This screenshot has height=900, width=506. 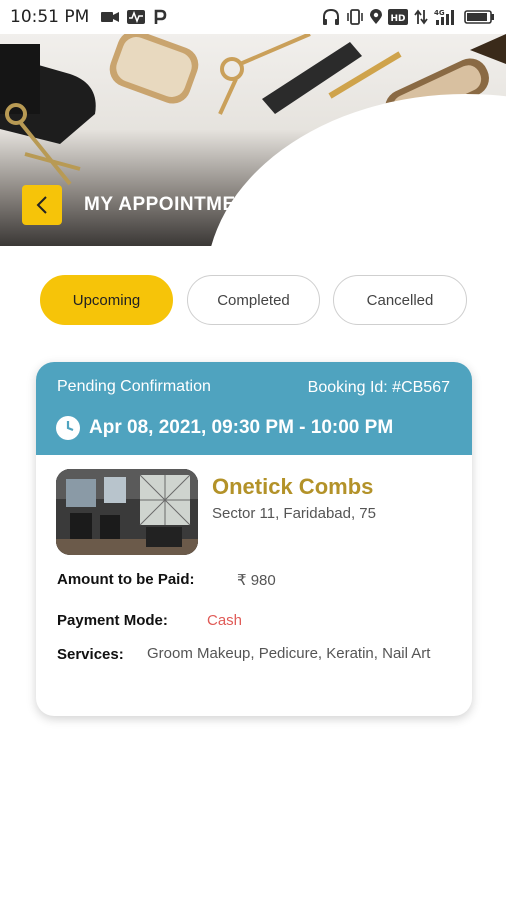 I want to click on chevron-left-icon, so click(x=41, y=205).